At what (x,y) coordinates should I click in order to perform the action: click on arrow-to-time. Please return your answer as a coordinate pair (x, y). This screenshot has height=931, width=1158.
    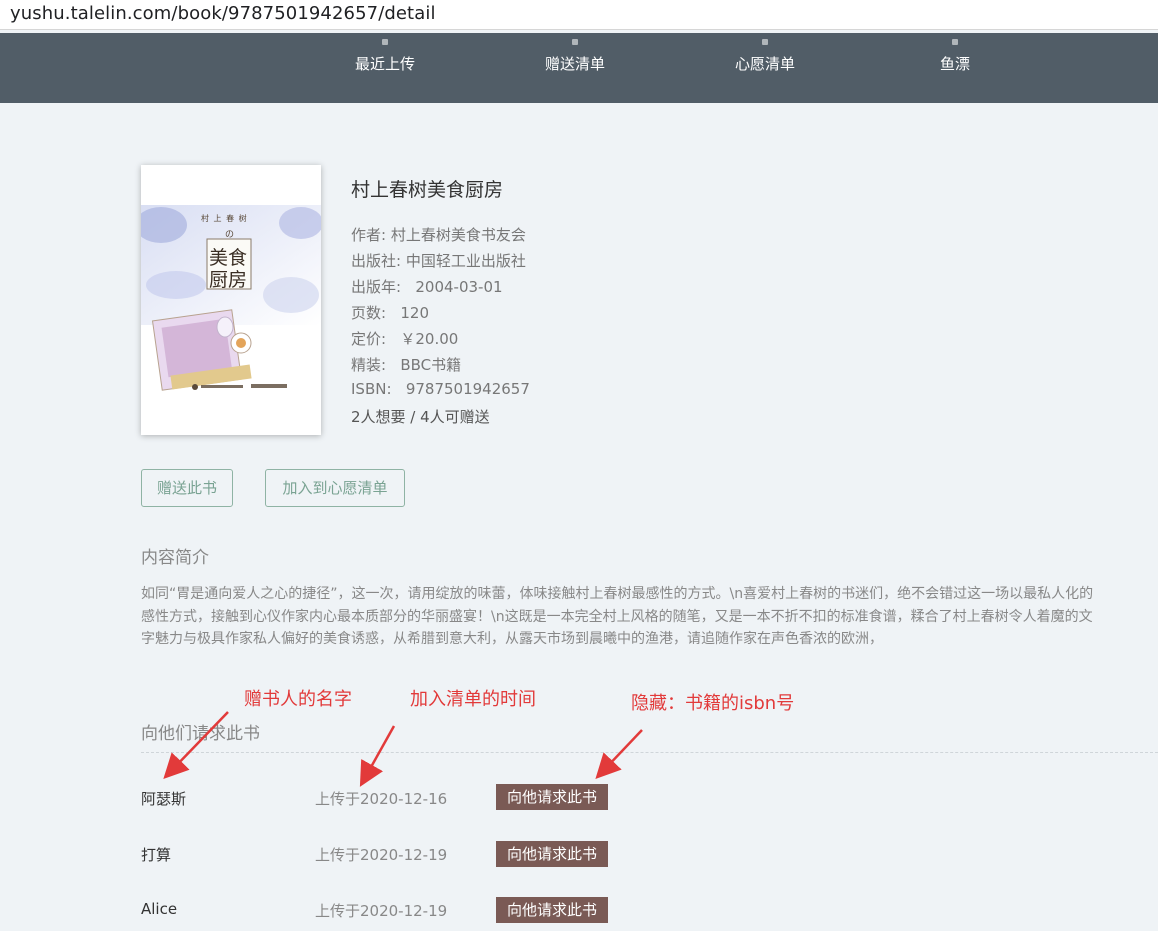
    Looking at the image, I should click on (377, 756).